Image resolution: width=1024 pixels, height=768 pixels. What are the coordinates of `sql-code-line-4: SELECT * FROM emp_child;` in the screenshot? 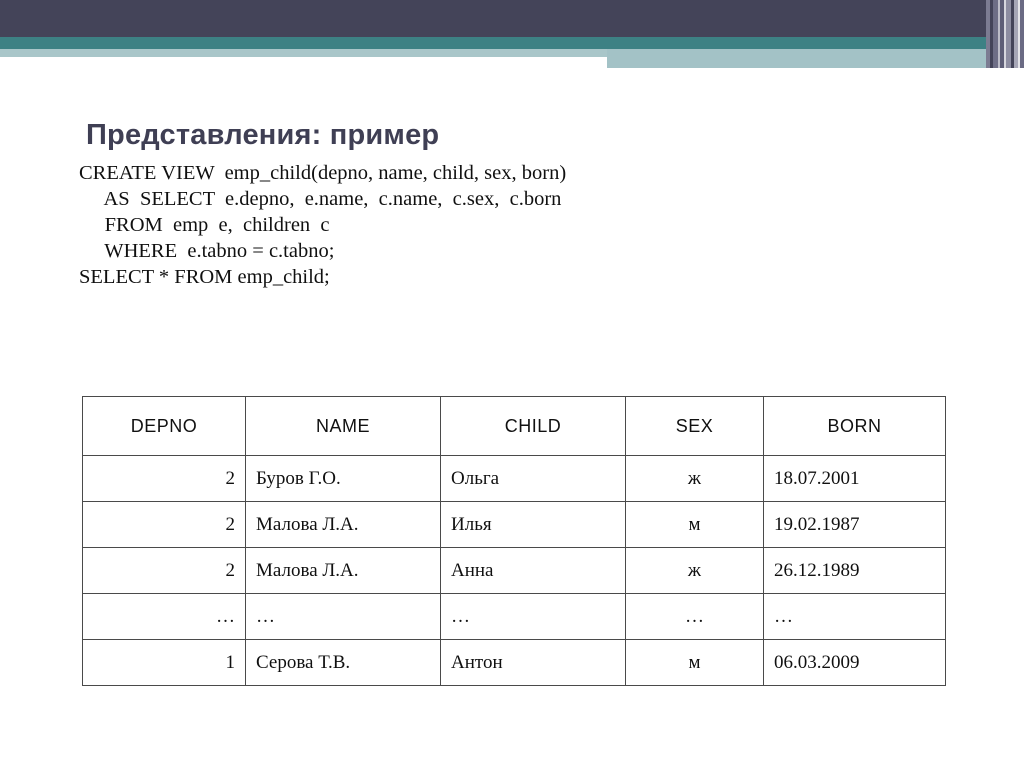 It's located at (204, 277).